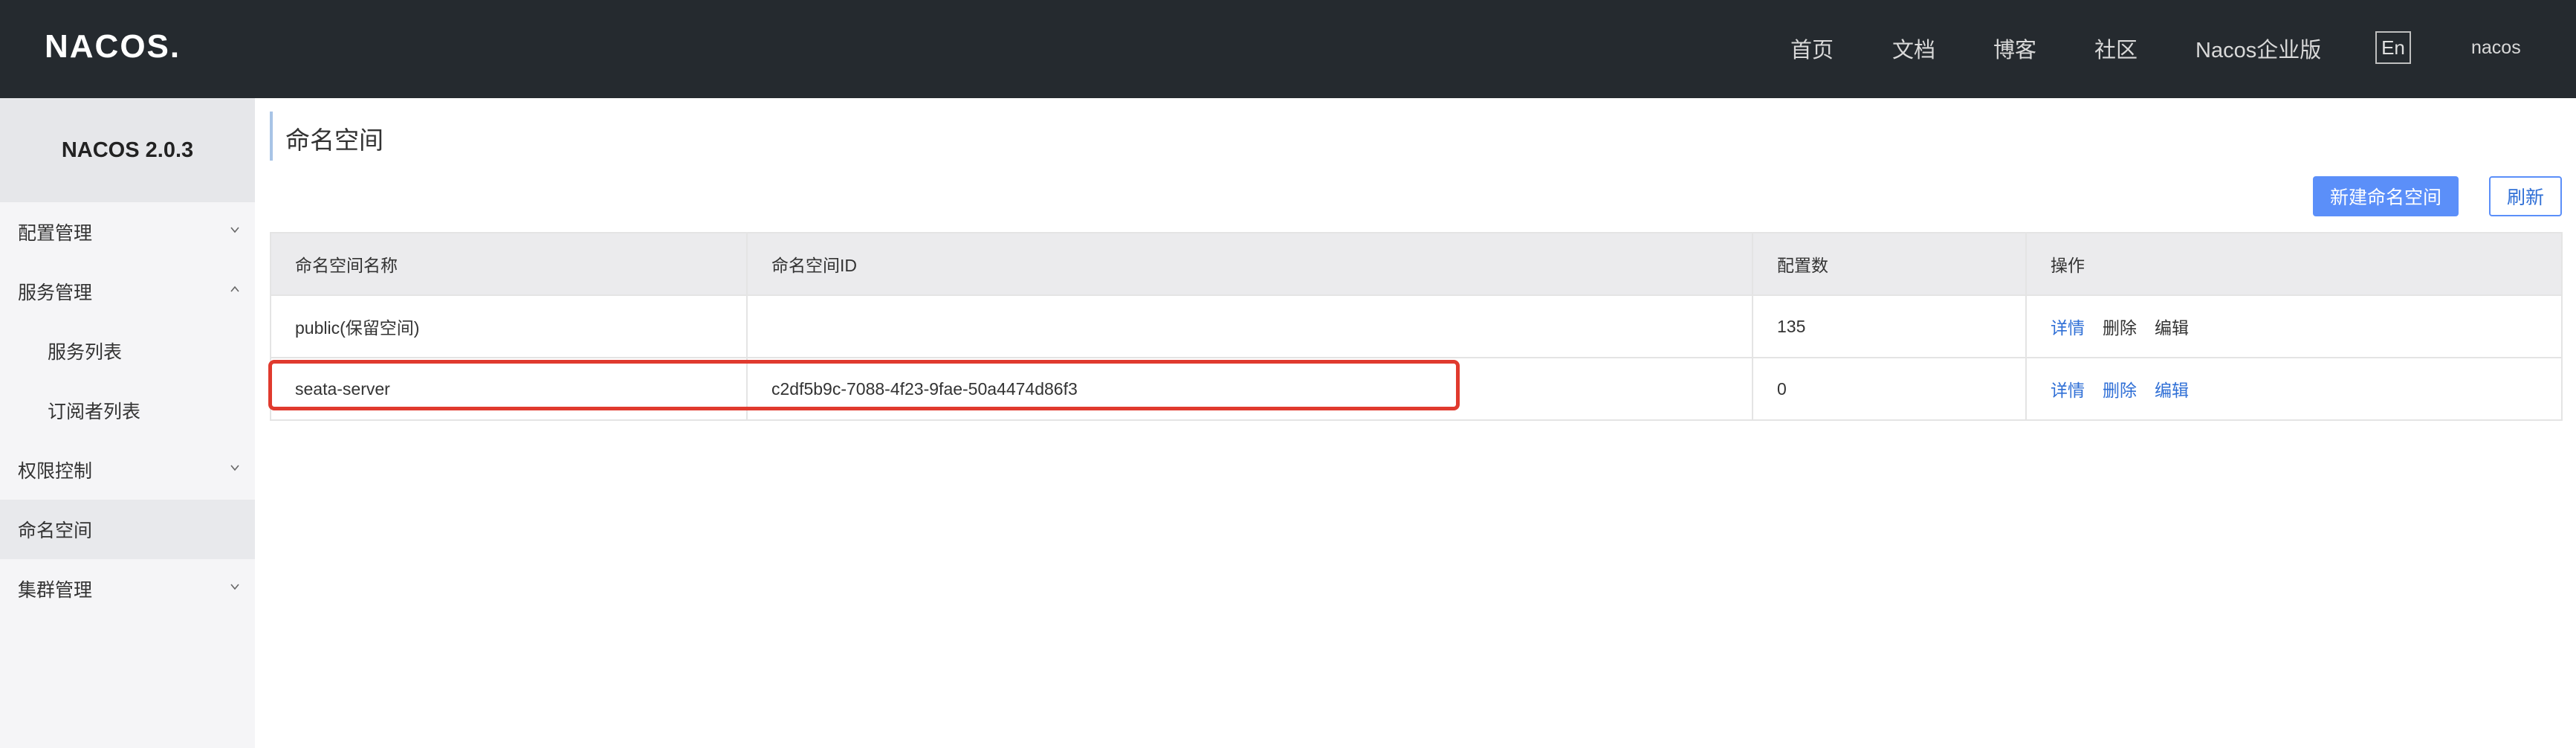 The image size is (2576, 748). Describe the element at coordinates (2393, 47) in the screenshot. I see `language-toggle-button: En` at that location.